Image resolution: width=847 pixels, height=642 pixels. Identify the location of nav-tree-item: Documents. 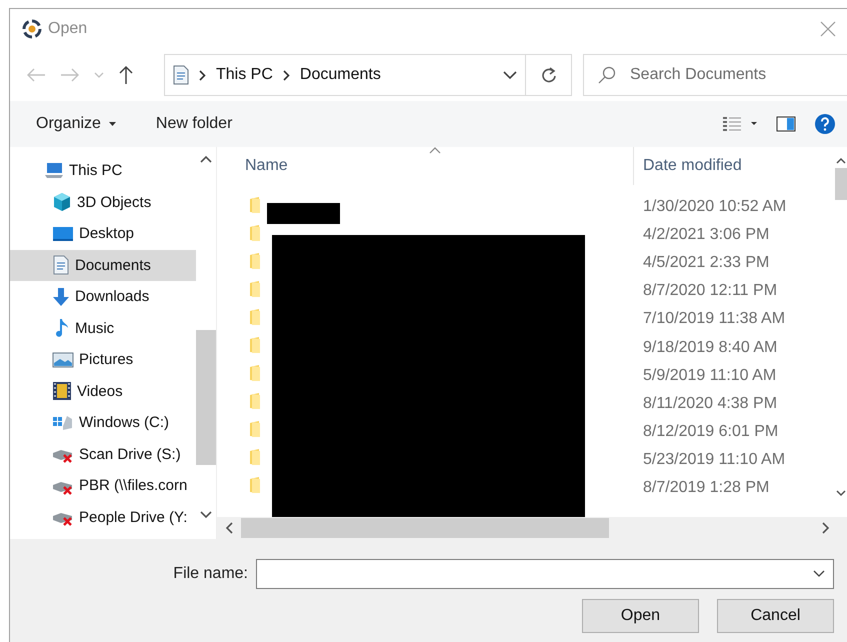
(103, 265).